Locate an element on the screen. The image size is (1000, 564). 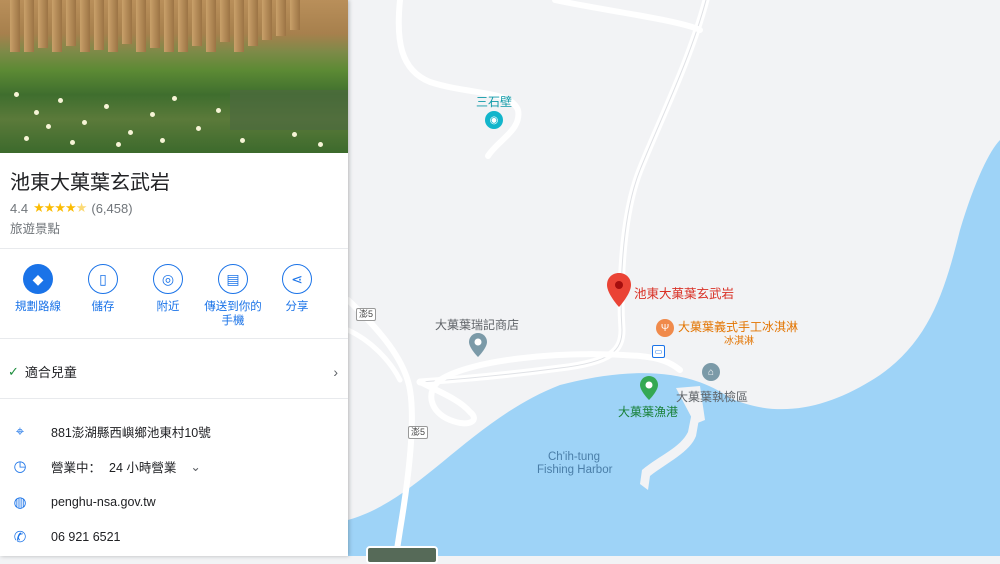
harbor-pin-icon is located at coordinates (649, 388).